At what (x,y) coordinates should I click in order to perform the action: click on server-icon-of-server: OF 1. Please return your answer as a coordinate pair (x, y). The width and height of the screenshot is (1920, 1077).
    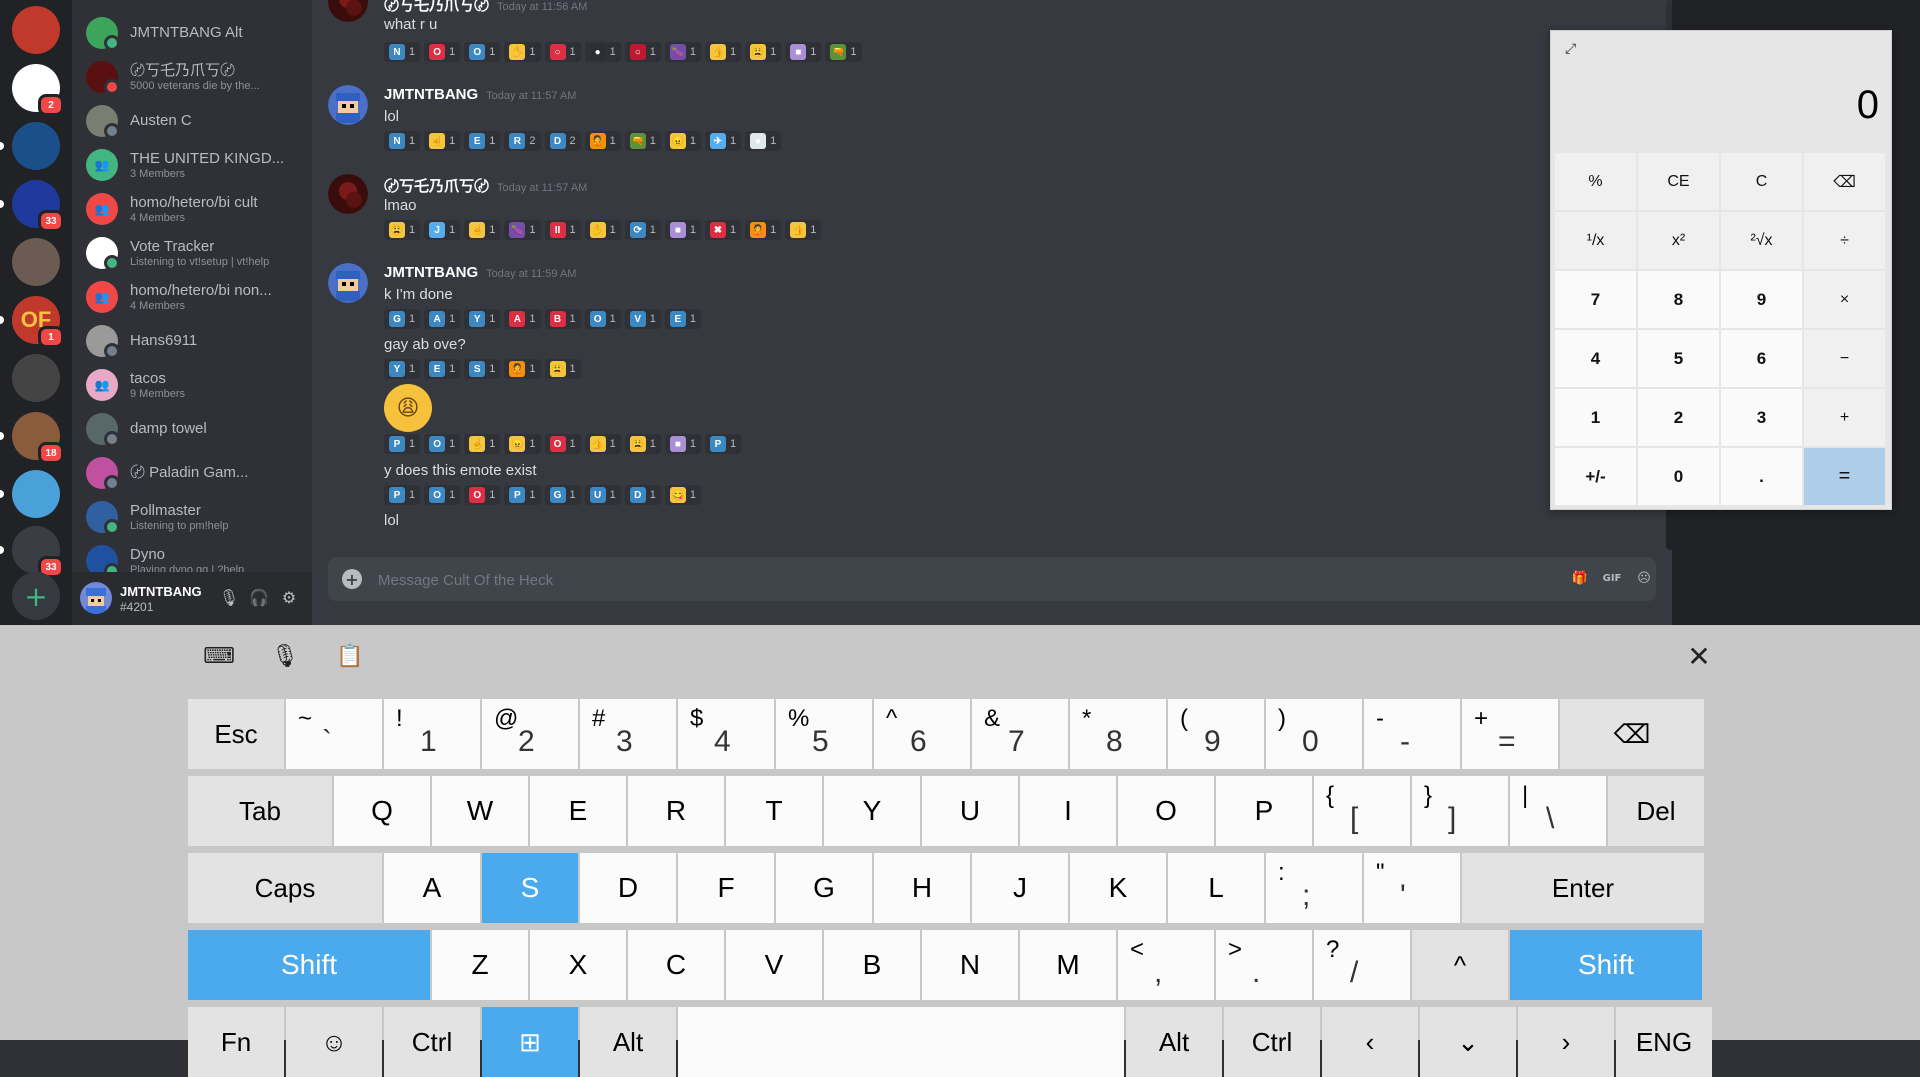
    Looking at the image, I should click on (38, 322).